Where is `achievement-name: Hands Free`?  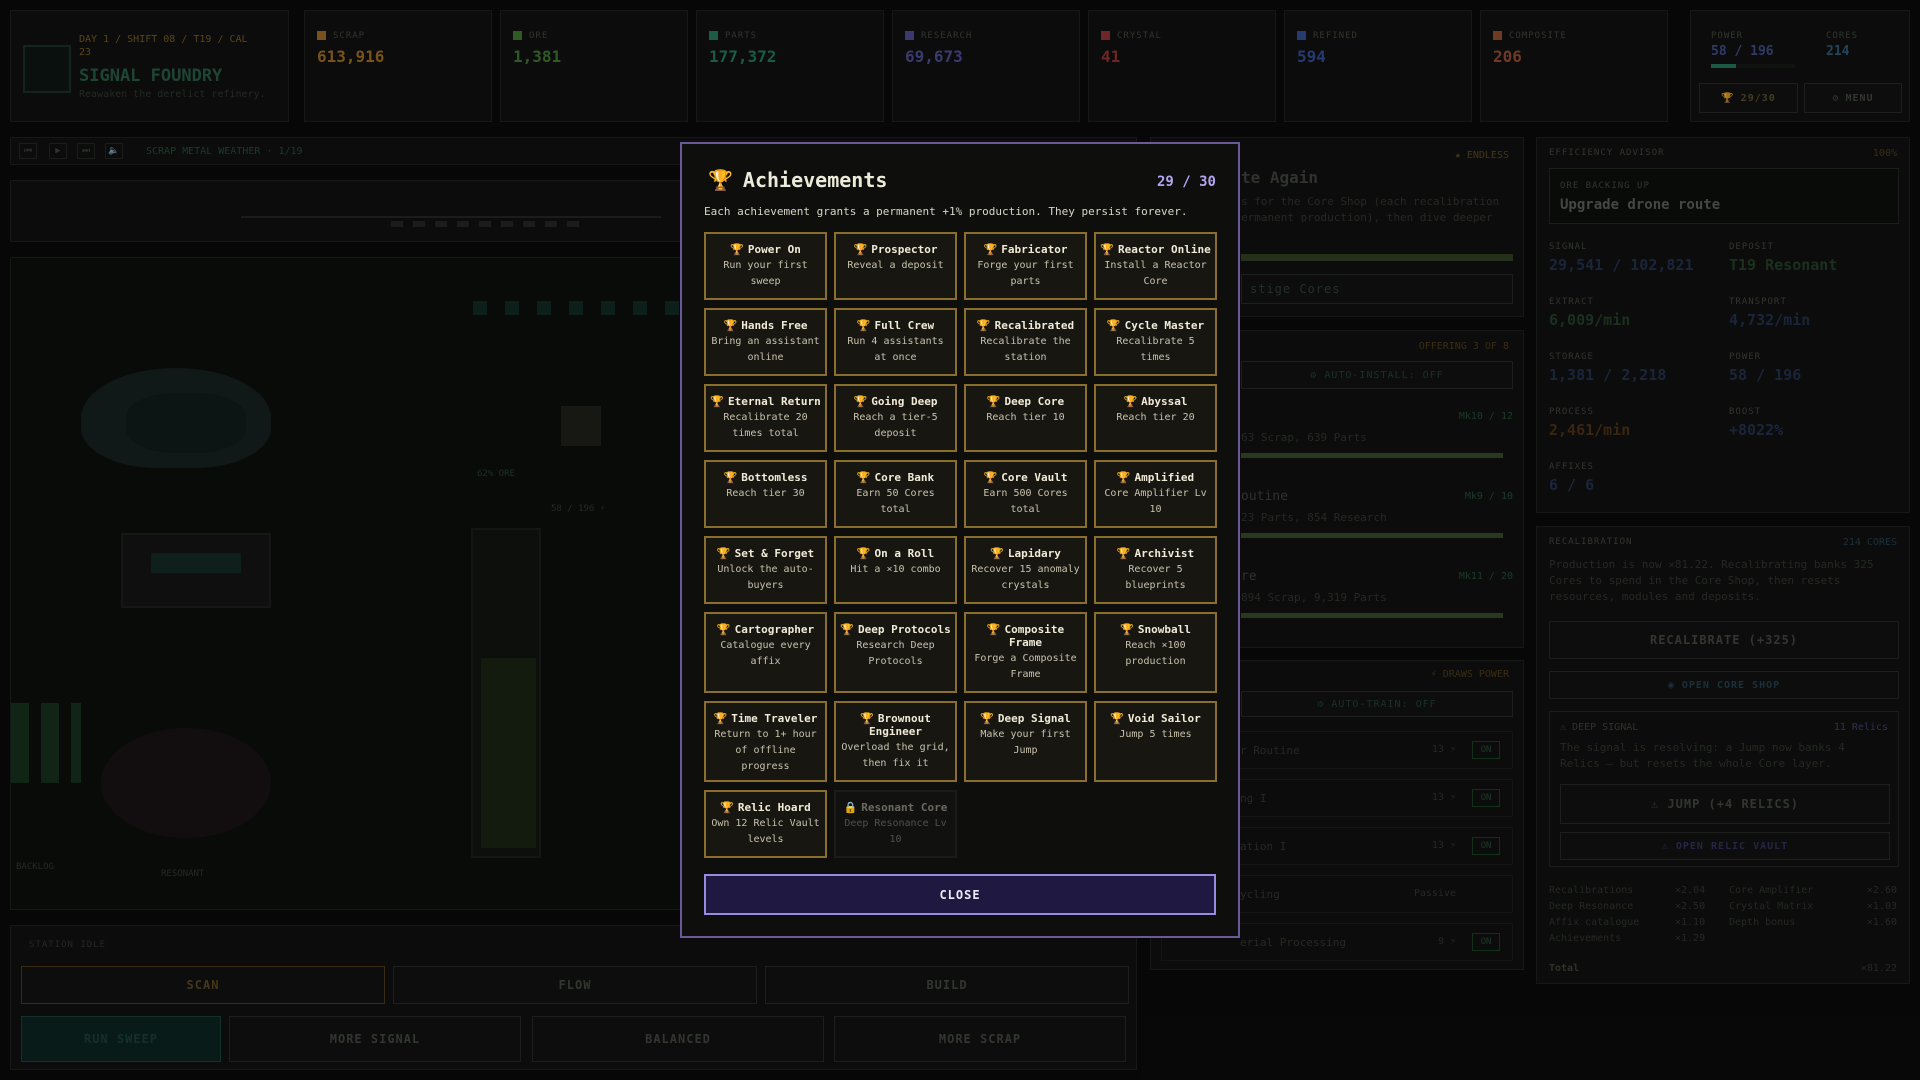
achievement-name: Hands Free is located at coordinates (774, 325).